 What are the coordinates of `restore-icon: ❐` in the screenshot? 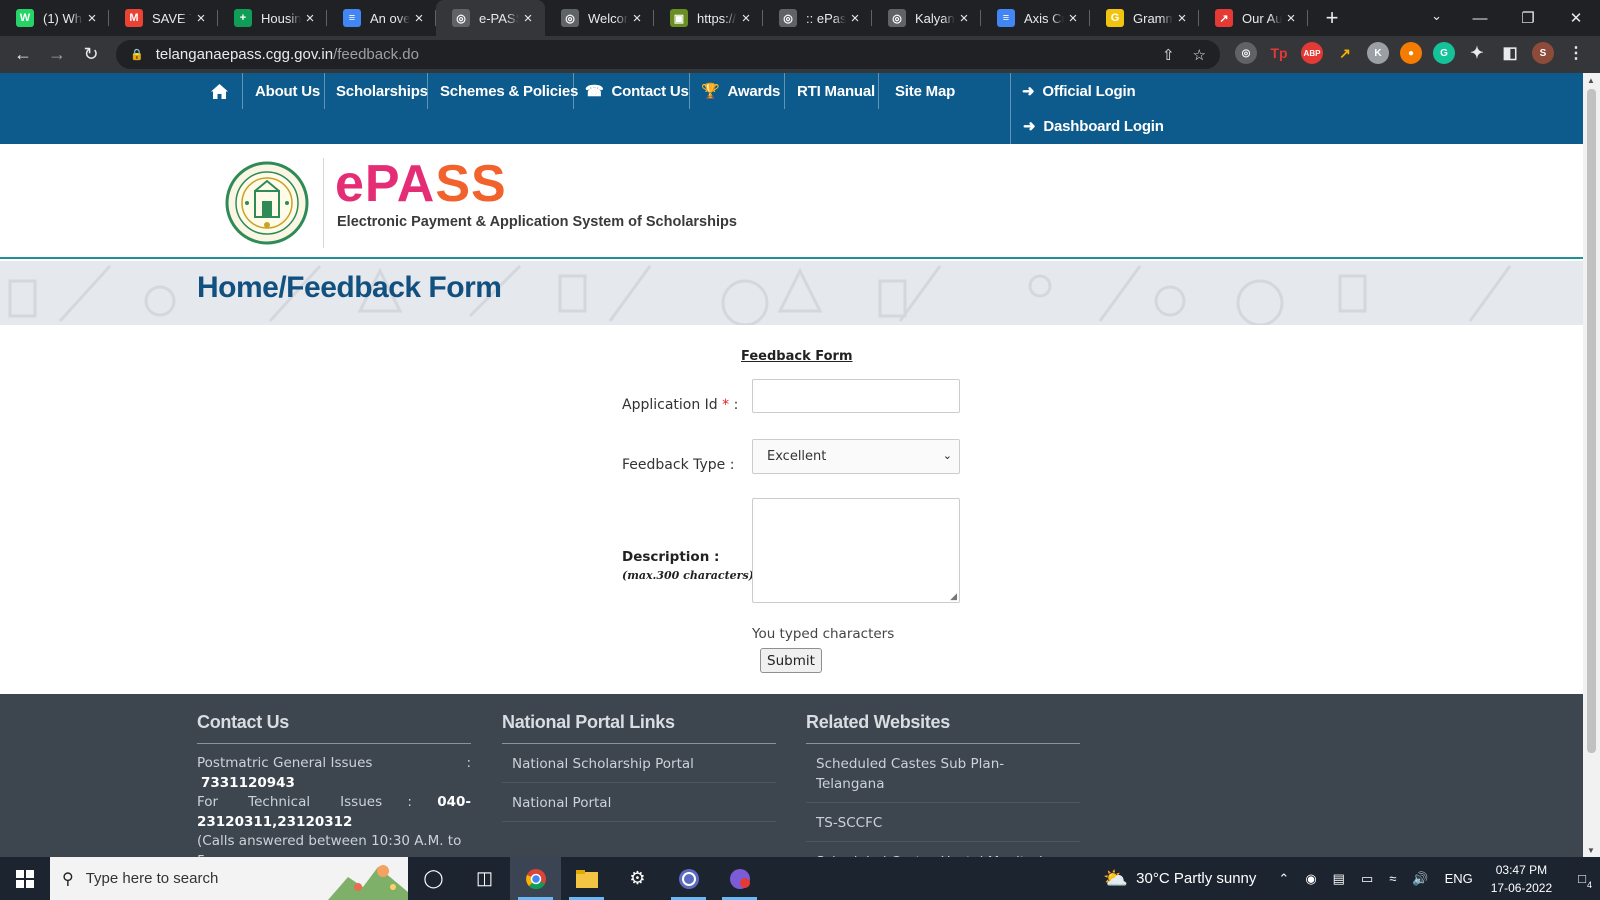 It's located at (1528, 18).